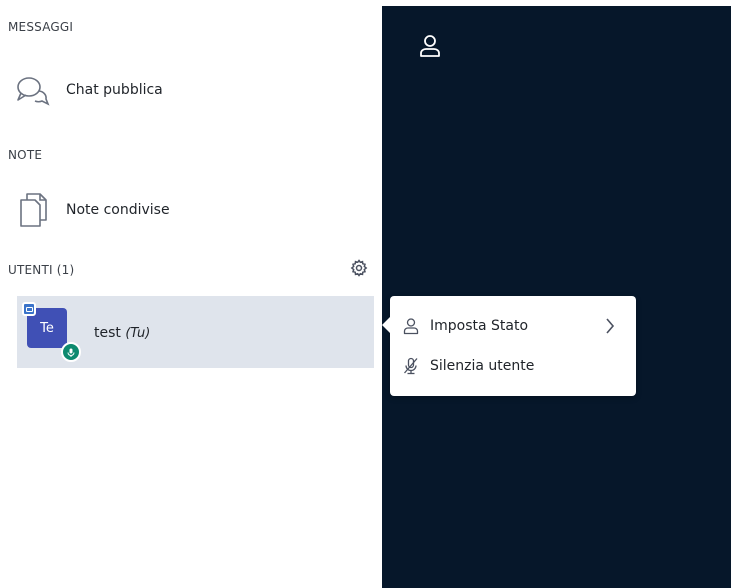 The height and width of the screenshot is (588, 731). What do you see at coordinates (411, 366) in the screenshot?
I see `microphone-muted-icon` at bounding box center [411, 366].